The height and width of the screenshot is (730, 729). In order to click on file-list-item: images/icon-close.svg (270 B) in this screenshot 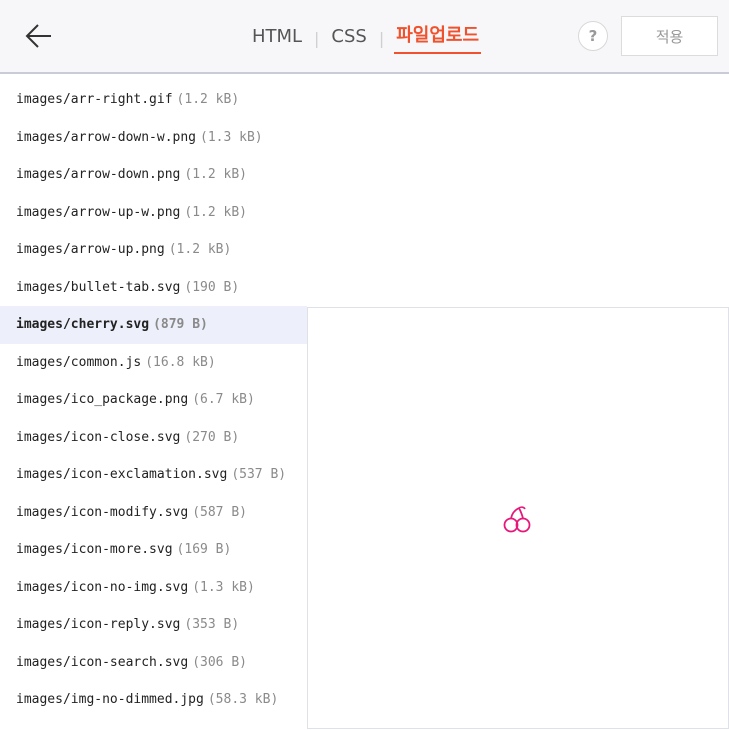, I will do `click(153, 438)`.